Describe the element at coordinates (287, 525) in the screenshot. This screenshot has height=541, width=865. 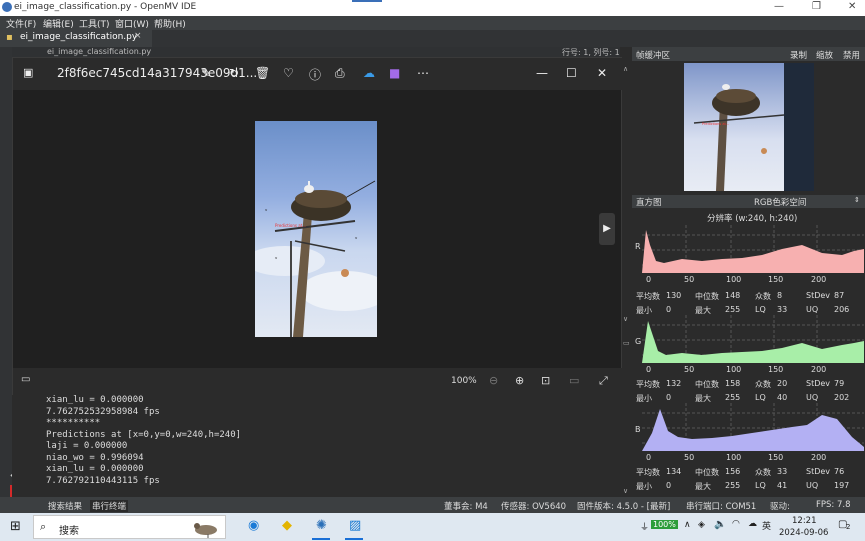
I see `app-icon-yellow: ◆` at that location.